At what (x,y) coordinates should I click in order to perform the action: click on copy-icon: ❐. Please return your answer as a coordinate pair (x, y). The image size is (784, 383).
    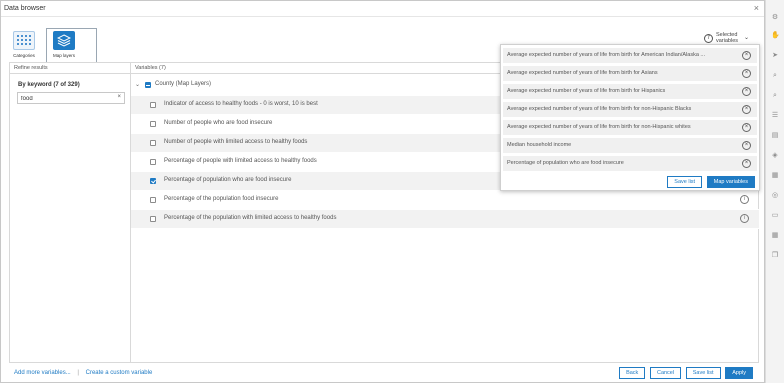
    Looking at the image, I should click on (775, 256).